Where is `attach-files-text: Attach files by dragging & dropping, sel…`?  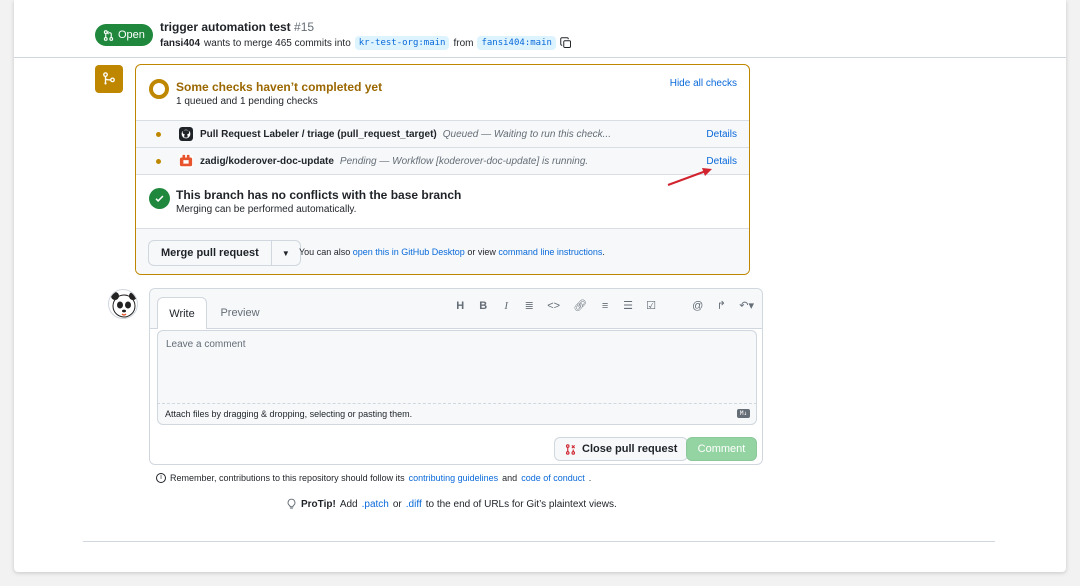 attach-files-text: Attach files by dragging & dropping, sel… is located at coordinates (289, 414).